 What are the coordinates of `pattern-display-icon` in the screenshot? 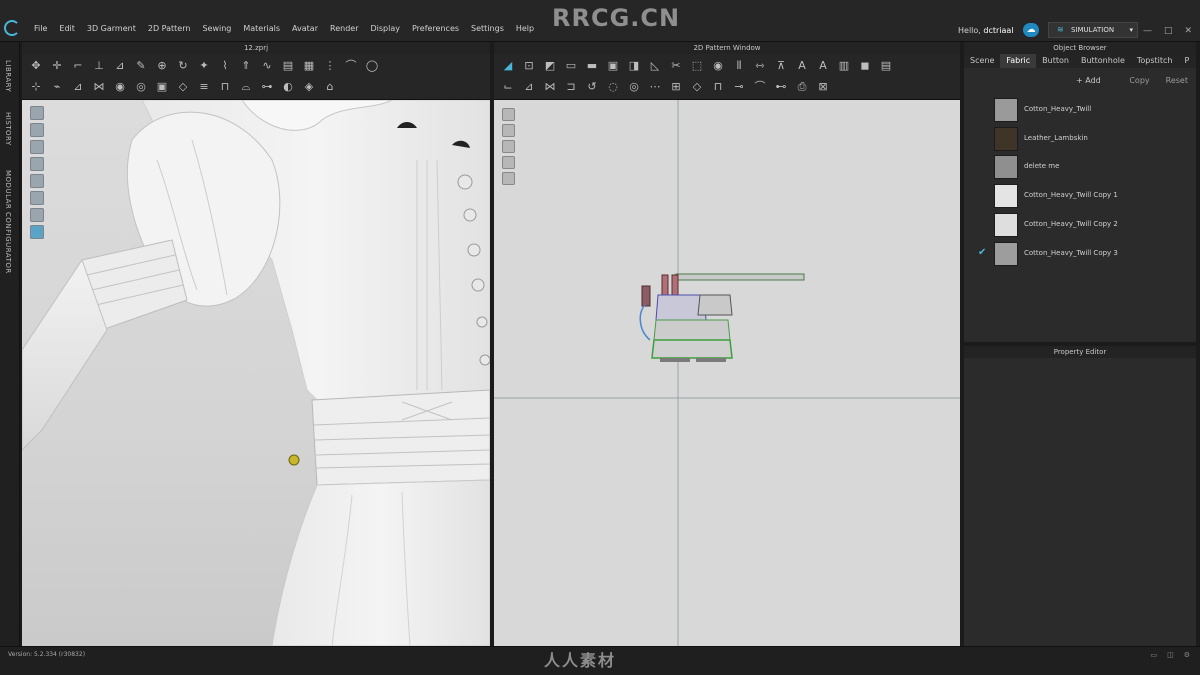 It's located at (508, 114).